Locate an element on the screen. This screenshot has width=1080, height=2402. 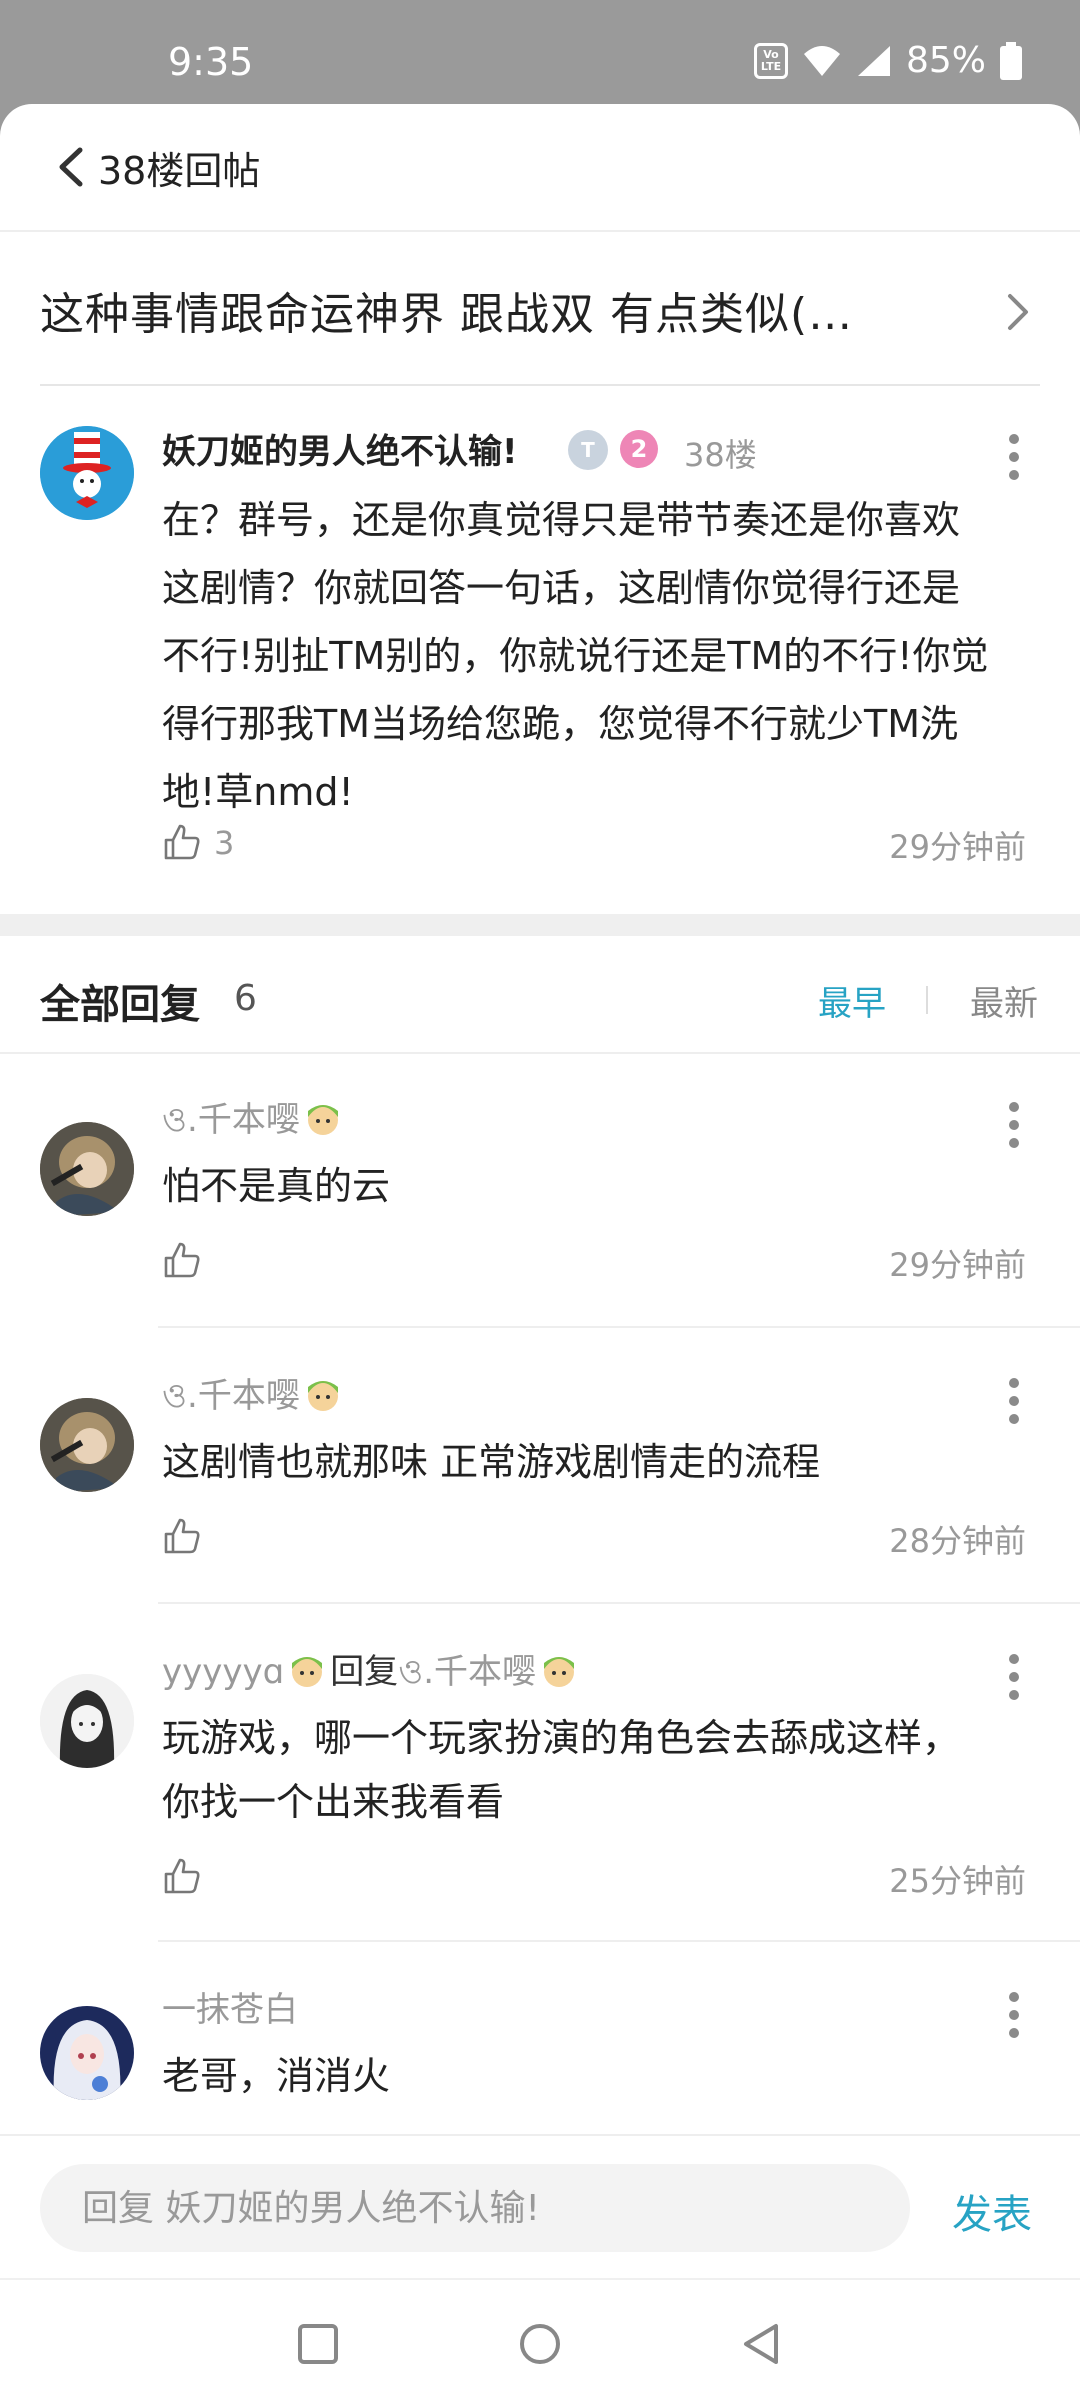
reply-author-line: yyyyyɑ 回复ও.千本嘤 is located at coordinates (372, 1673).